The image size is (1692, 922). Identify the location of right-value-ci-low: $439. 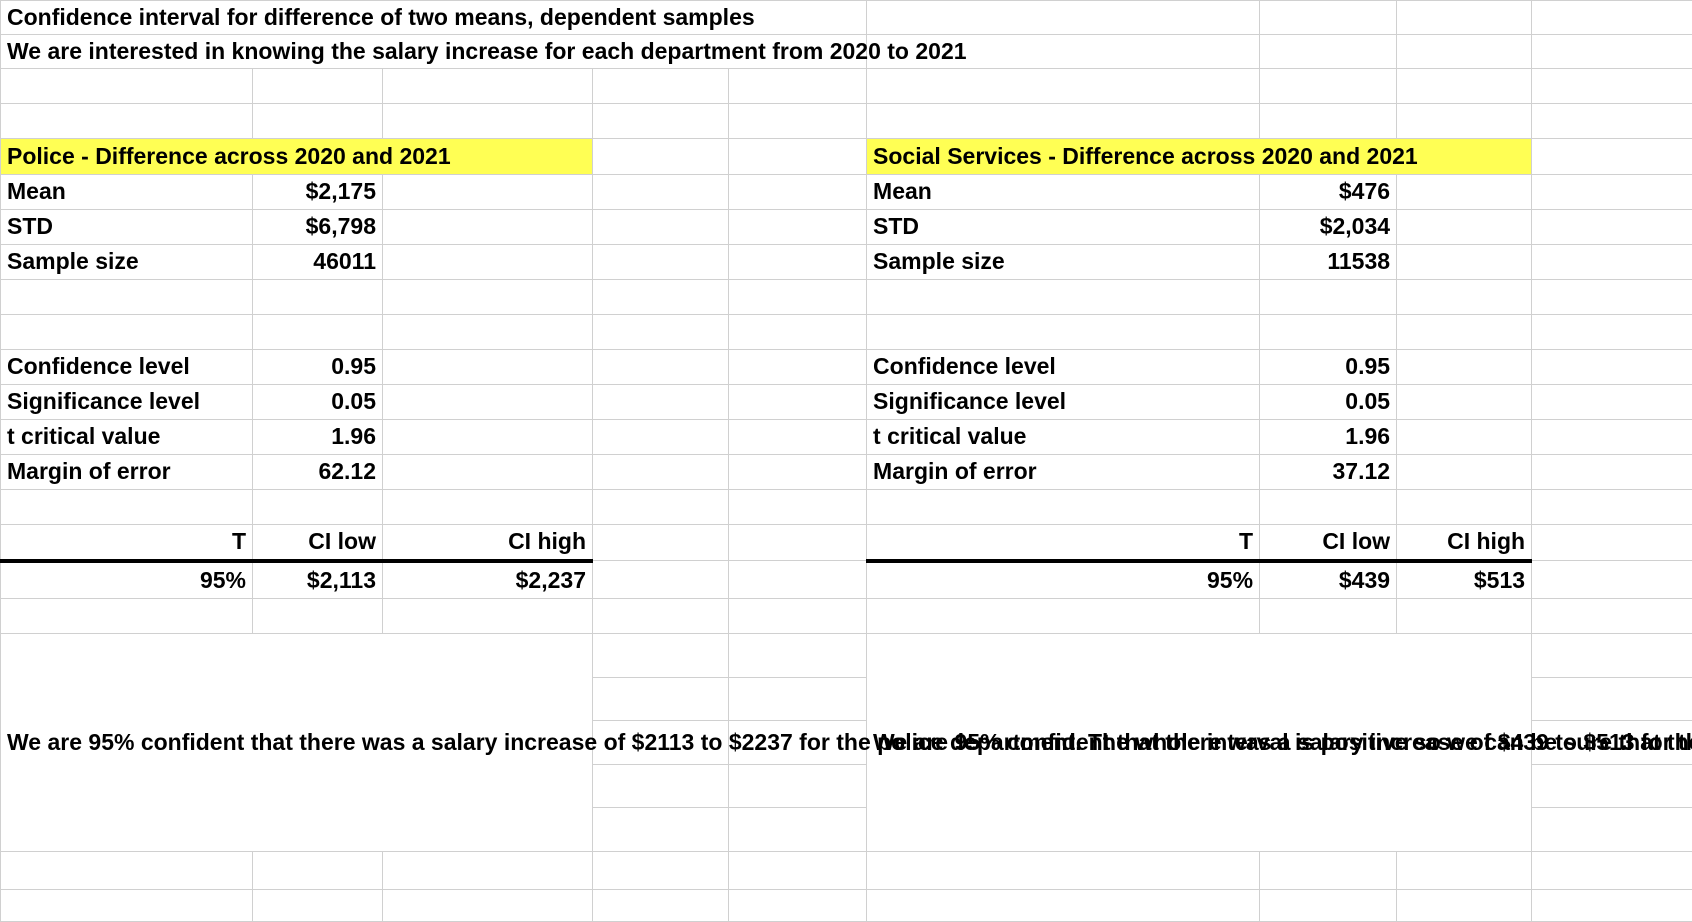
(1328, 580).